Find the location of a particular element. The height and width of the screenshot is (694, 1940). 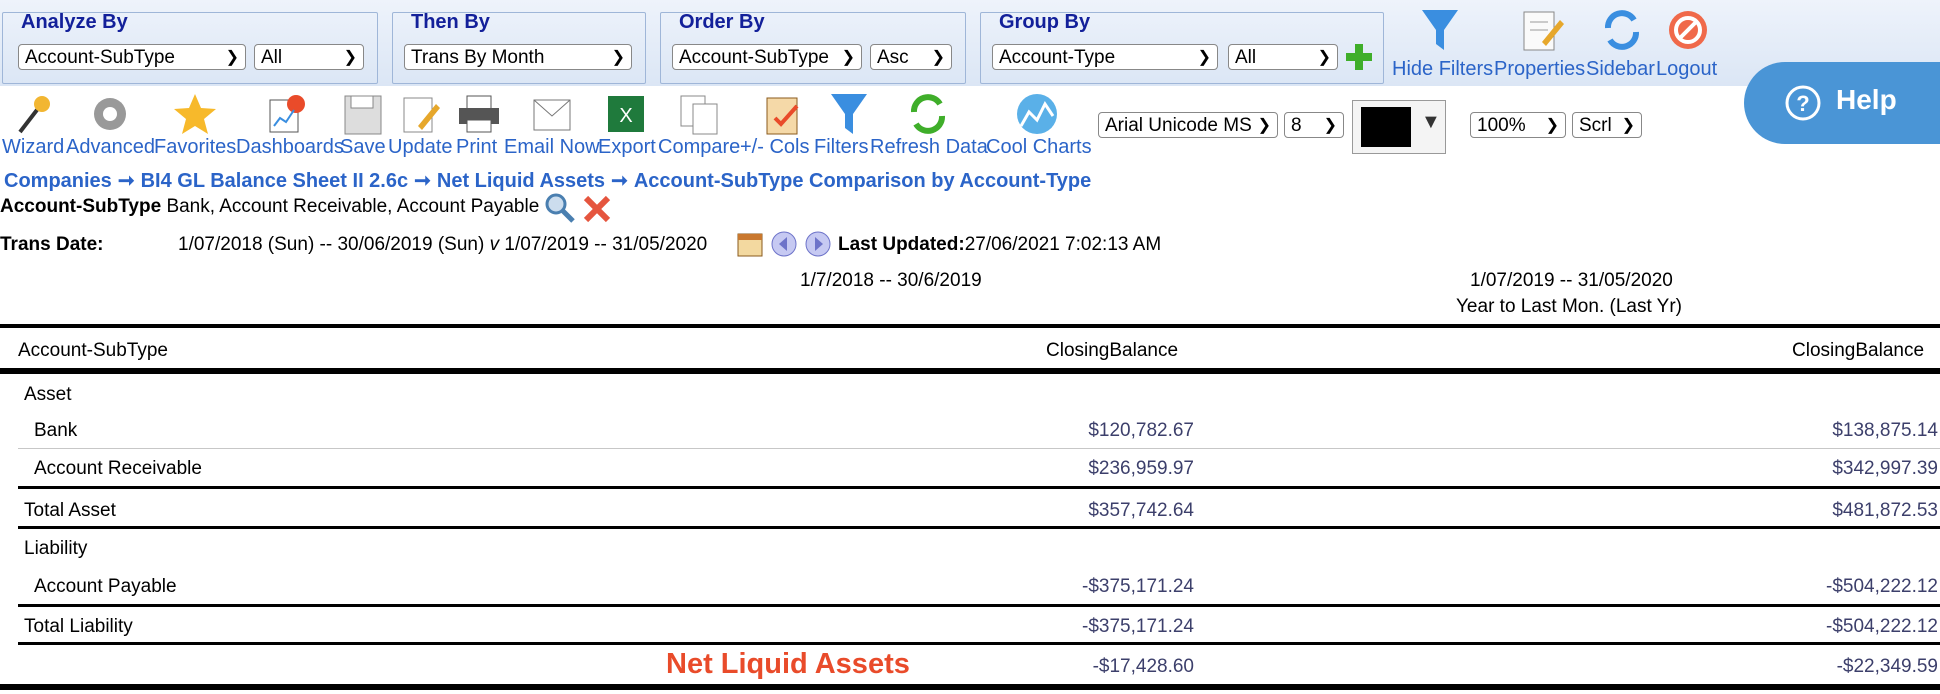

then-by-select: Trans By Month ❯ is located at coordinates (518, 57).